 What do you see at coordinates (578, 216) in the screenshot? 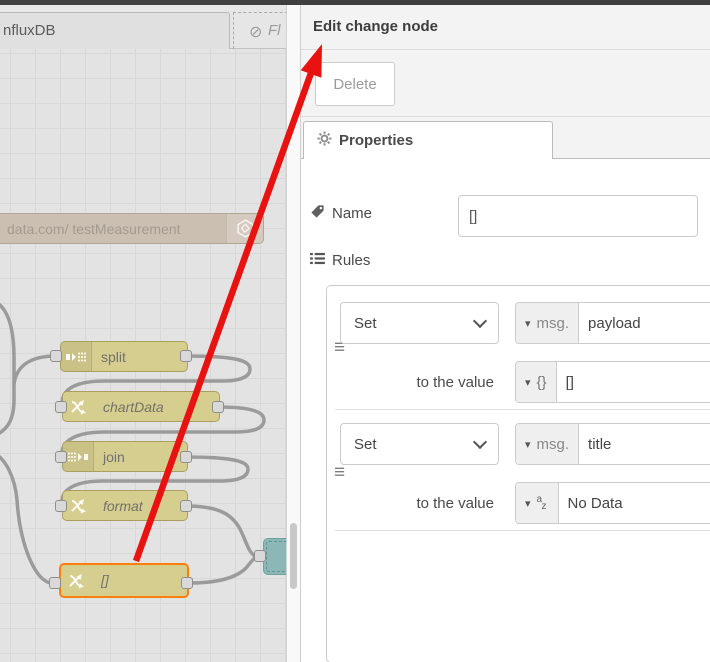
I see `name-input` at bounding box center [578, 216].